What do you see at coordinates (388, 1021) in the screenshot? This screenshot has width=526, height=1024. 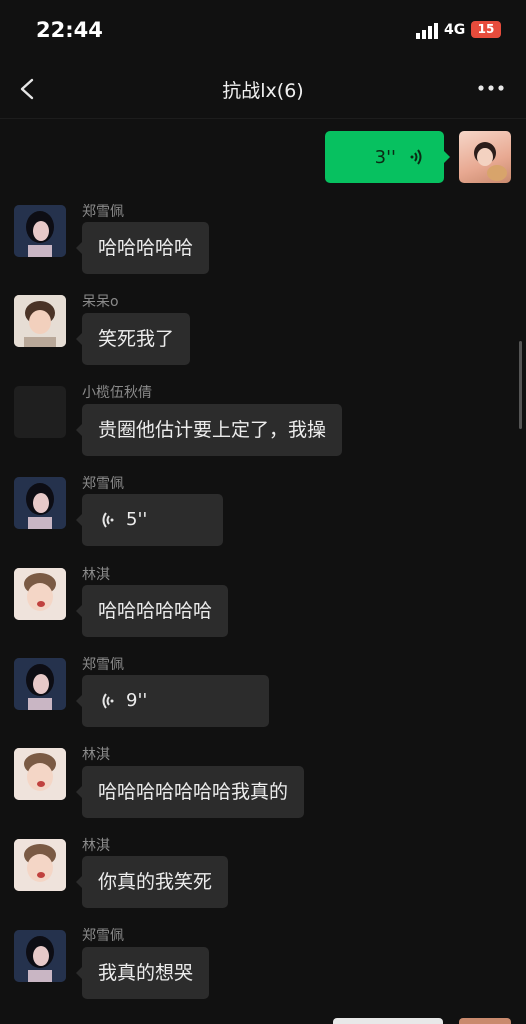 I see `next-message-bubble-partial` at bounding box center [388, 1021].